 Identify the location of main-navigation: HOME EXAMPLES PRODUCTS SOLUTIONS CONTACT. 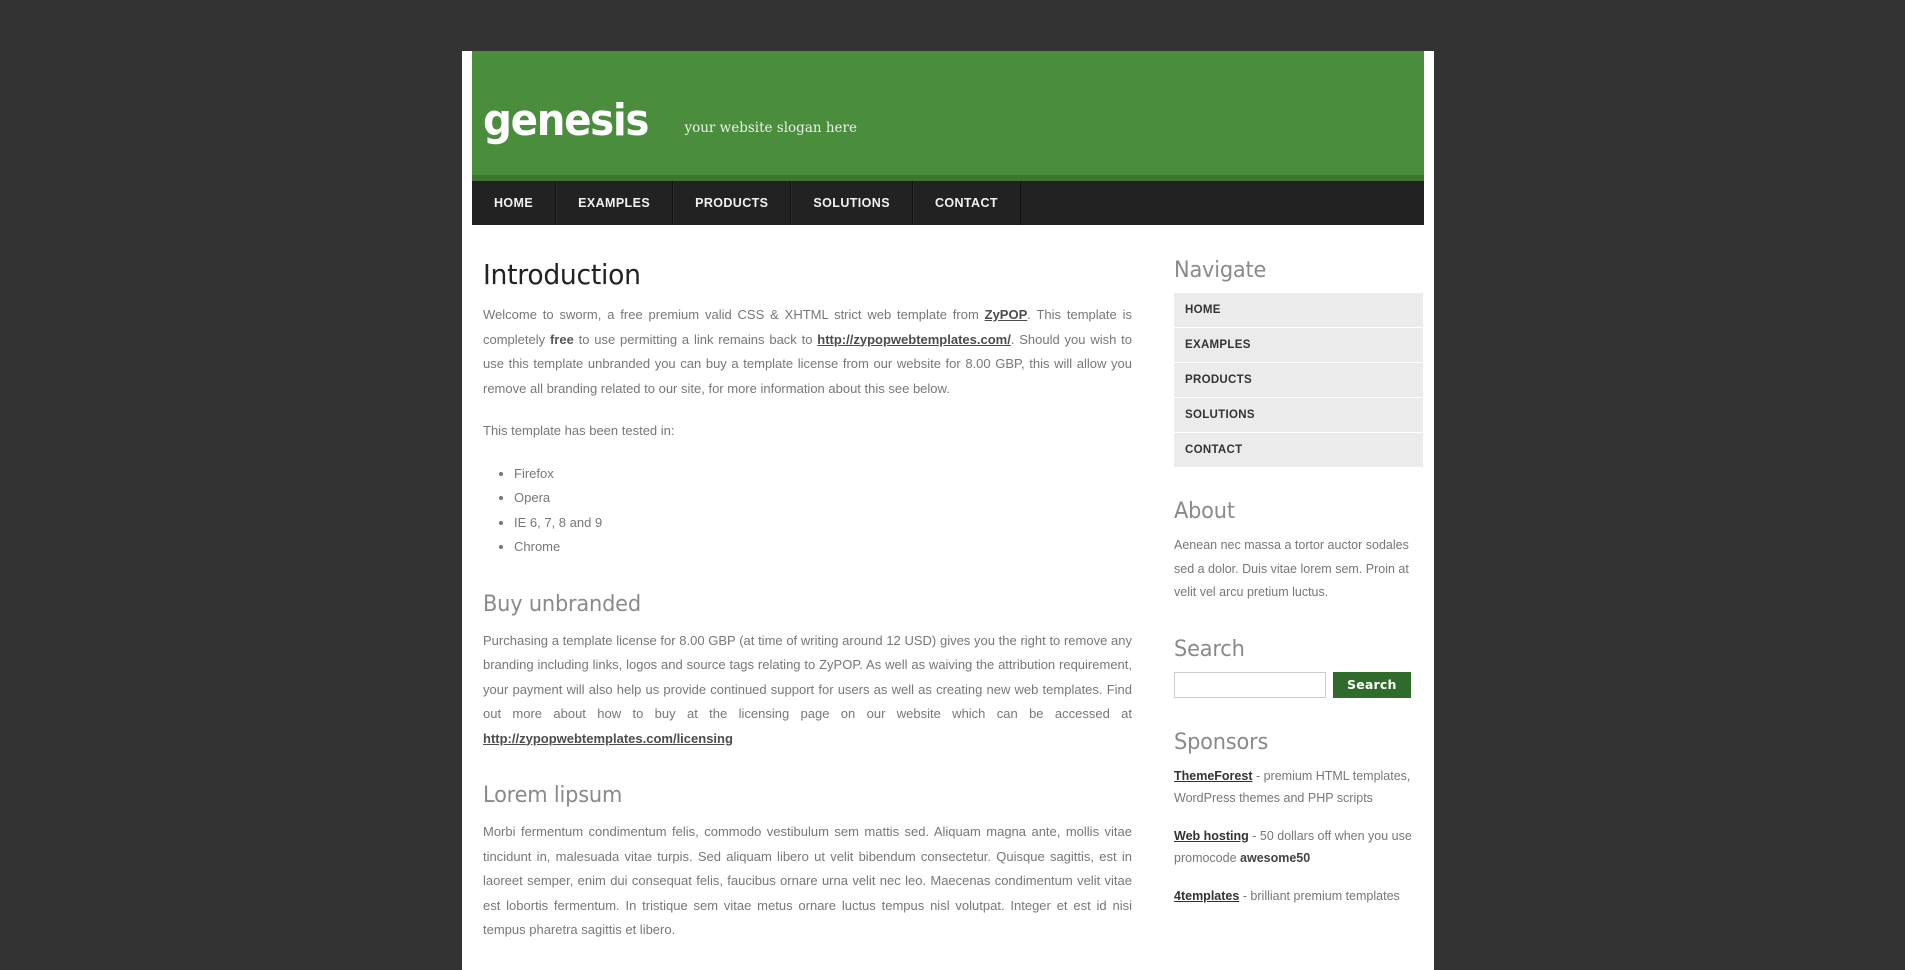
(948, 203).